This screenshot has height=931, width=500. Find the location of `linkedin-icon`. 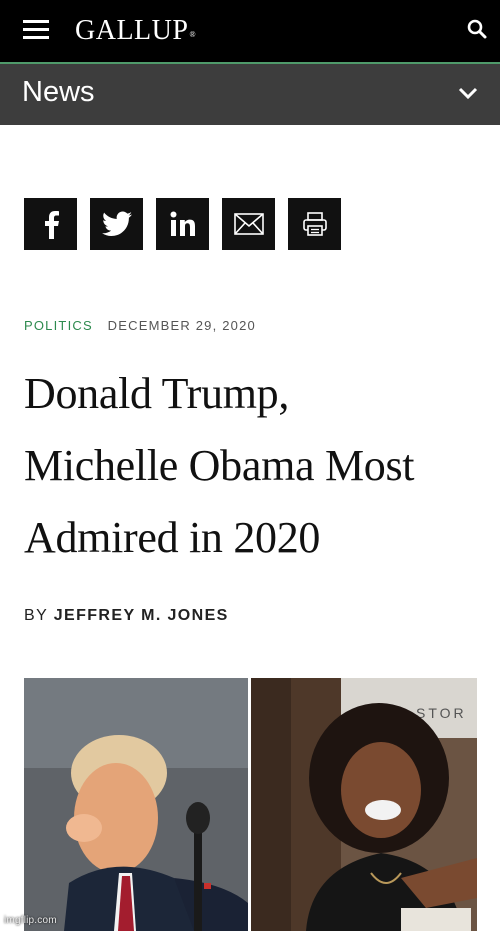

linkedin-icon is located at coordinates (182, 223).